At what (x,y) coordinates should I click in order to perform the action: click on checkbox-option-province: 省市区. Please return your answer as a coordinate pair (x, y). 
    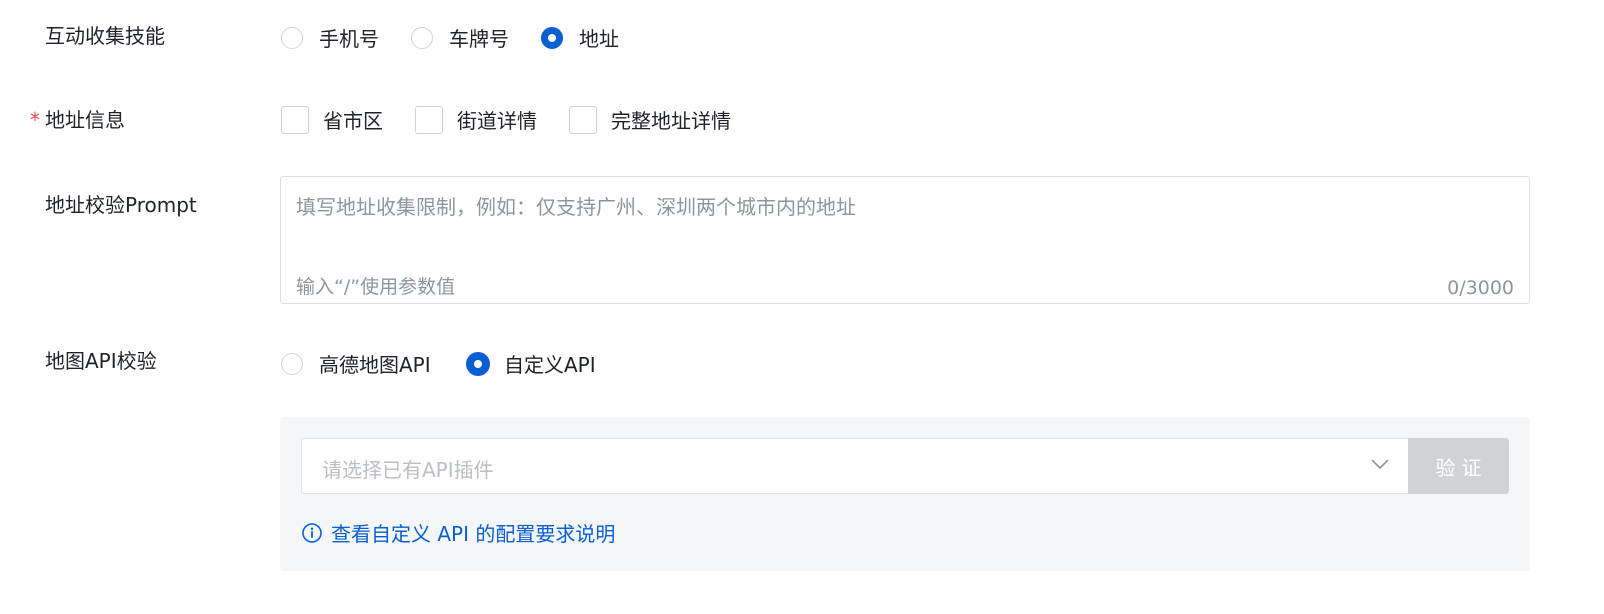
    Looking at the image, I should click on (332, 119).